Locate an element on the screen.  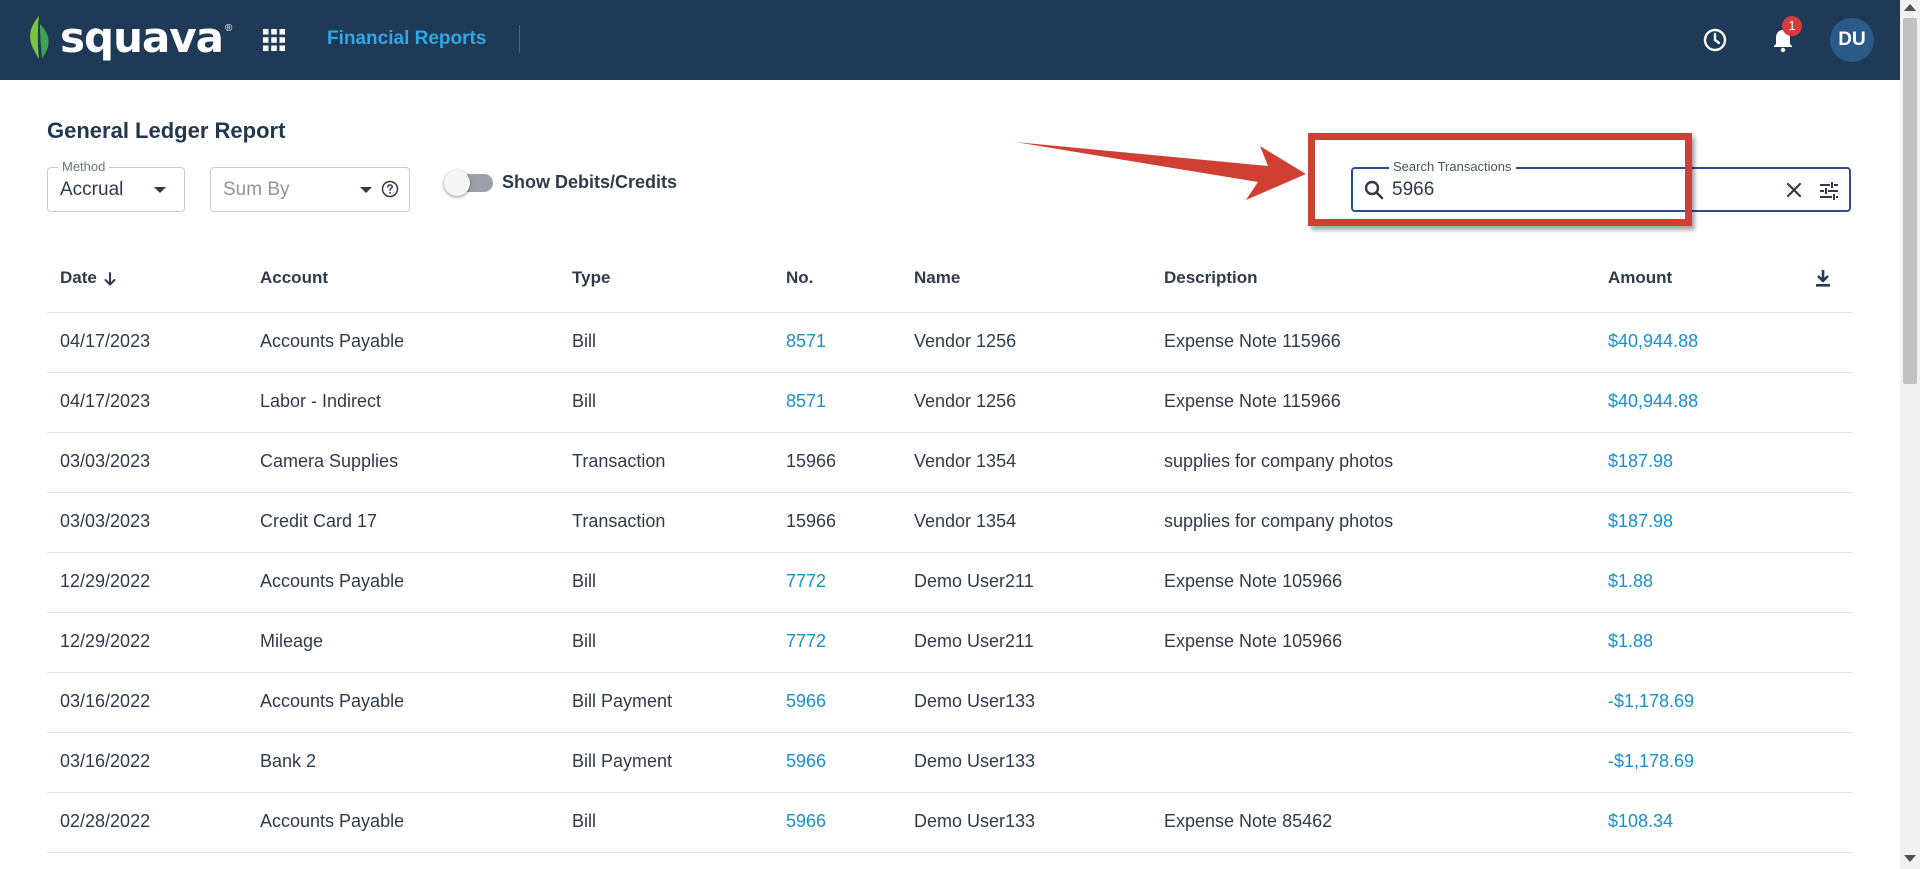
scroll-down-arrow-icon is located at coordinates (1910, 858).